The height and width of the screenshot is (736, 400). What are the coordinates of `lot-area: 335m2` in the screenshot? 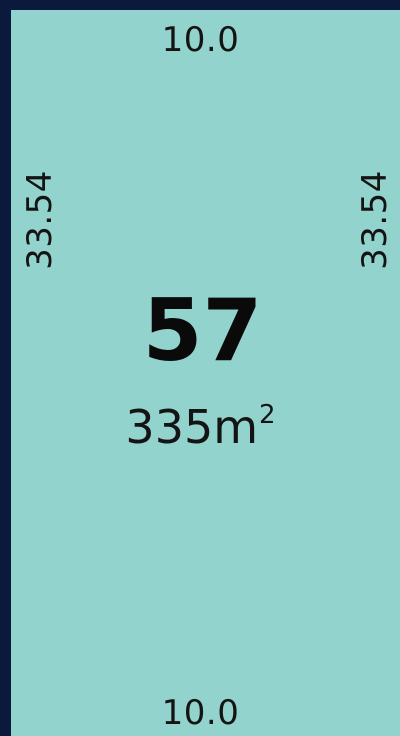 It's located at (203, 426).